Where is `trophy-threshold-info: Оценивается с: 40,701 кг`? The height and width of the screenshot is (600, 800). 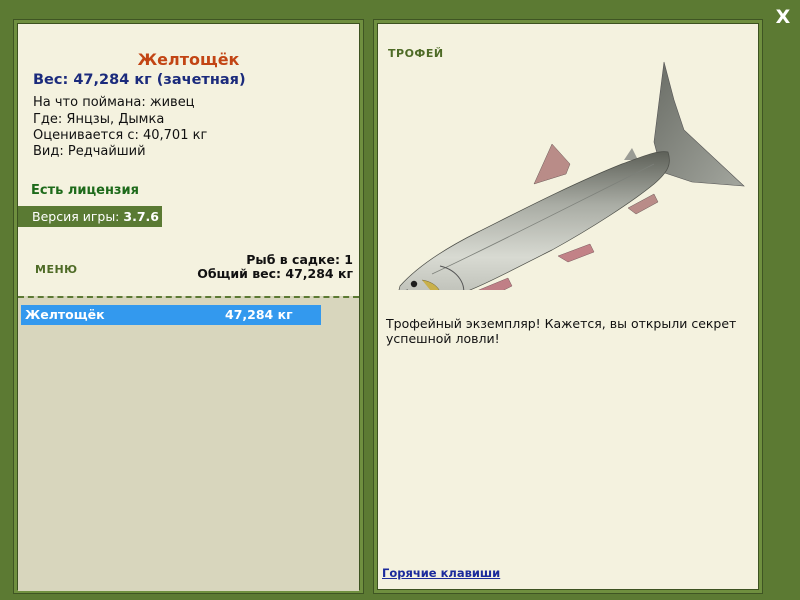
trophy-threshold-info: Оценивается с: 40,701 кг is located at coordinates (120, 135).